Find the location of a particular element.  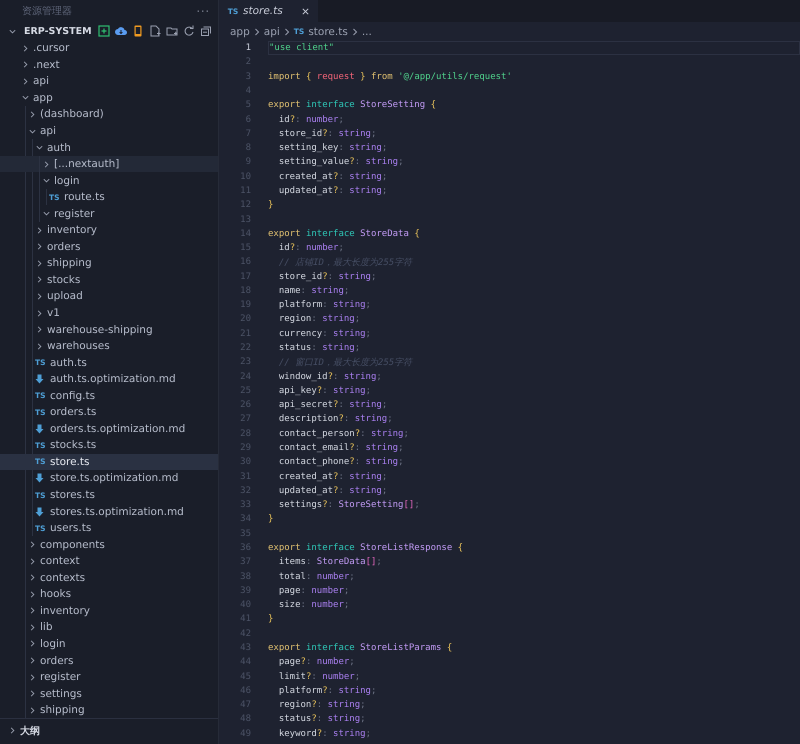

code-line: page?: number; is located at coordinates (317, 663).